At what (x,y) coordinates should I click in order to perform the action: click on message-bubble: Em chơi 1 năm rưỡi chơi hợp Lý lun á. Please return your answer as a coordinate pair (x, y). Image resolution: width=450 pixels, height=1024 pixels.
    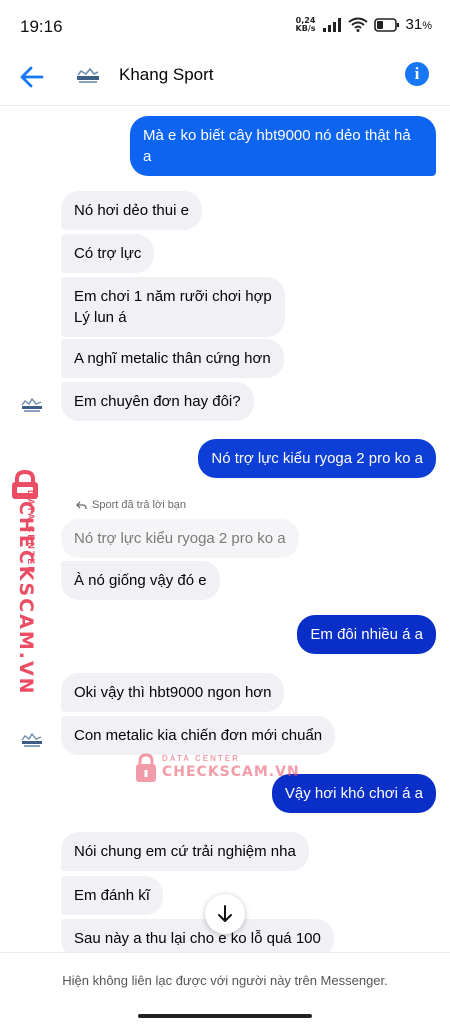
    Looking at the image, I should click on (173, 307).